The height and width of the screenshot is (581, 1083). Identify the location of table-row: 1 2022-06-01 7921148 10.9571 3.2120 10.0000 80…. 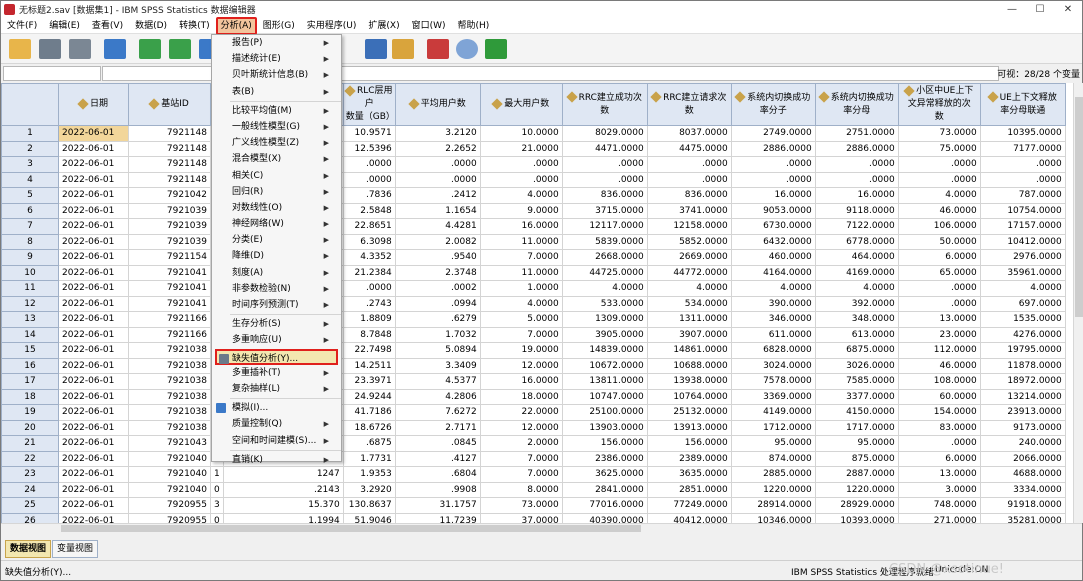
(533, 133).